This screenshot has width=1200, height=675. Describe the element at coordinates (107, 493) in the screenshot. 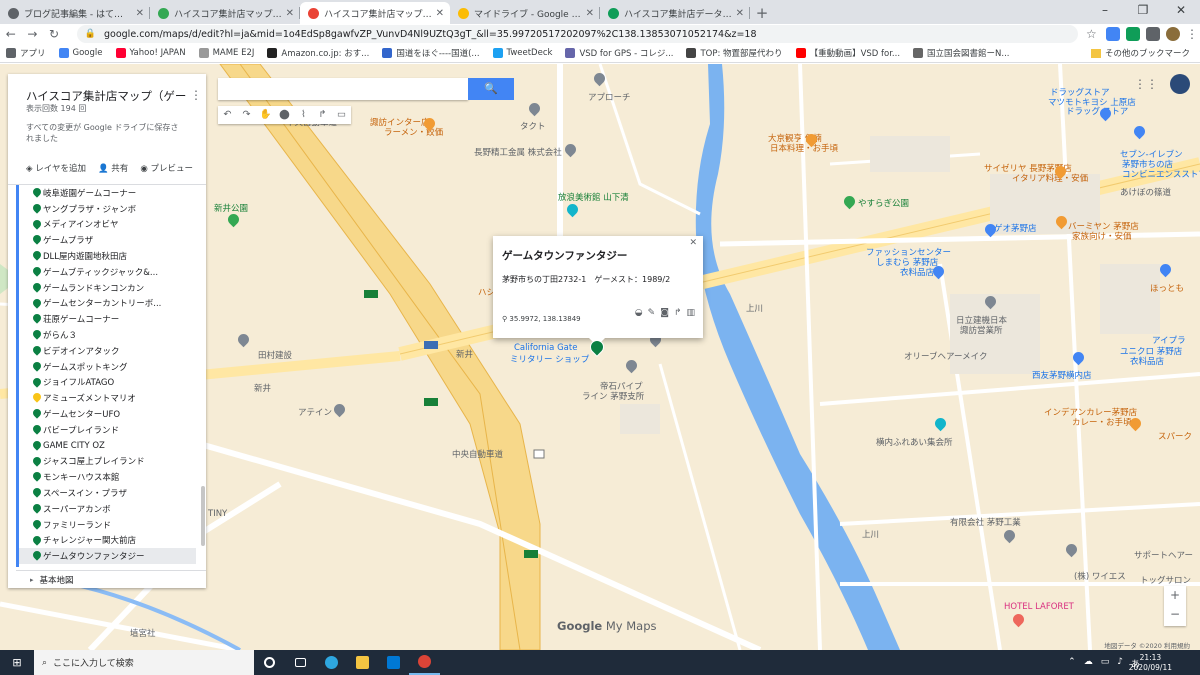

I see `layer-place-item: スペースイン・プラザ` at that location.